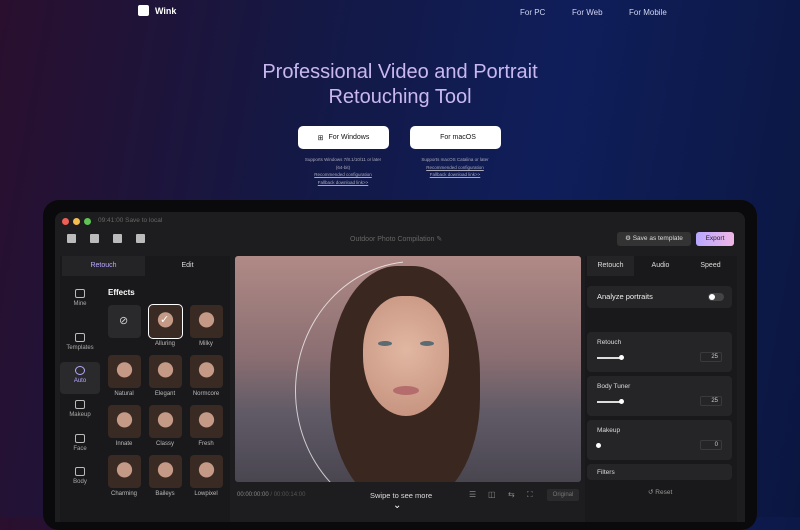  I want to click on tab-retouch-left: Retouch, so click(103, 266).